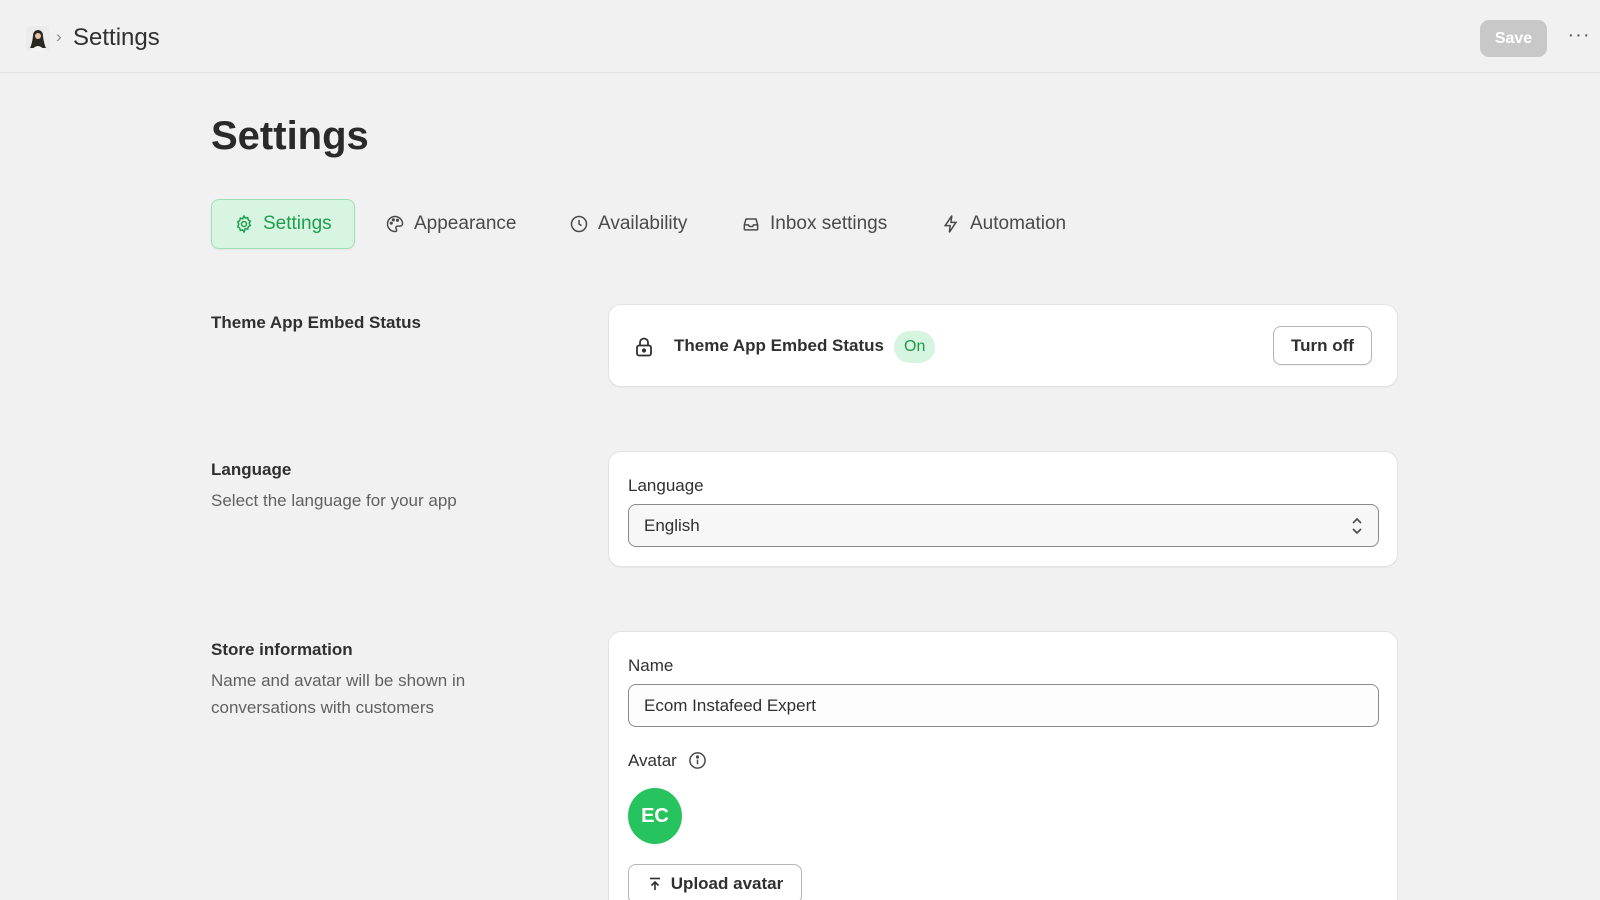  What do you see at coordinates (290, 136) in the screenshot?
I see `page-title: Settings` at bounding box center [290, 136].